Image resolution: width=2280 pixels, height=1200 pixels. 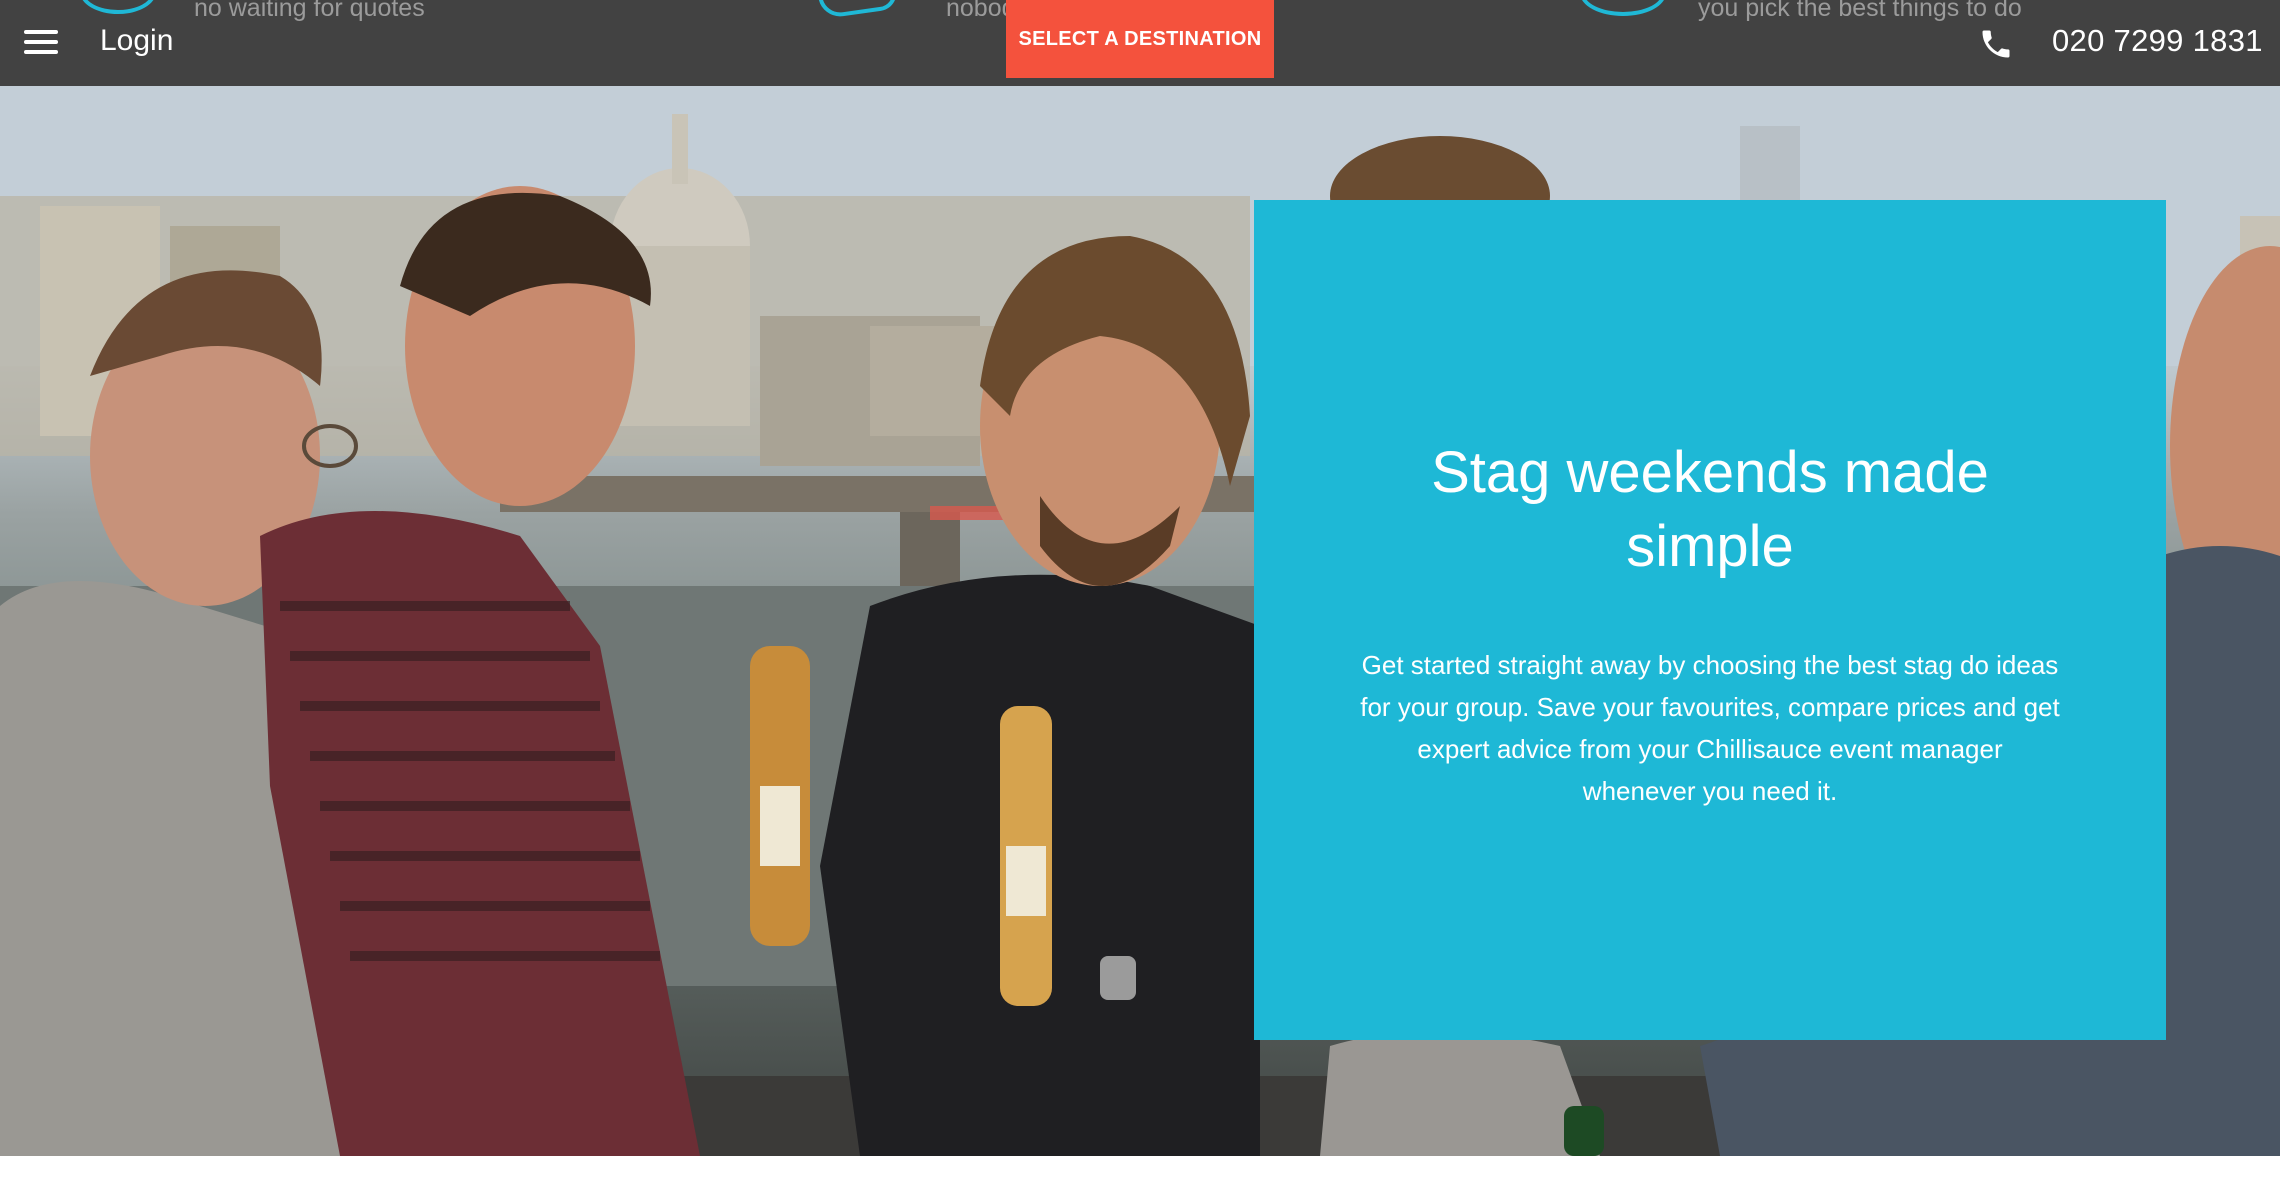 What do you see at coordinates (1623, 8) in the screenshot?
I see `activity-feature-icon` at bounding box center [1623, 8].